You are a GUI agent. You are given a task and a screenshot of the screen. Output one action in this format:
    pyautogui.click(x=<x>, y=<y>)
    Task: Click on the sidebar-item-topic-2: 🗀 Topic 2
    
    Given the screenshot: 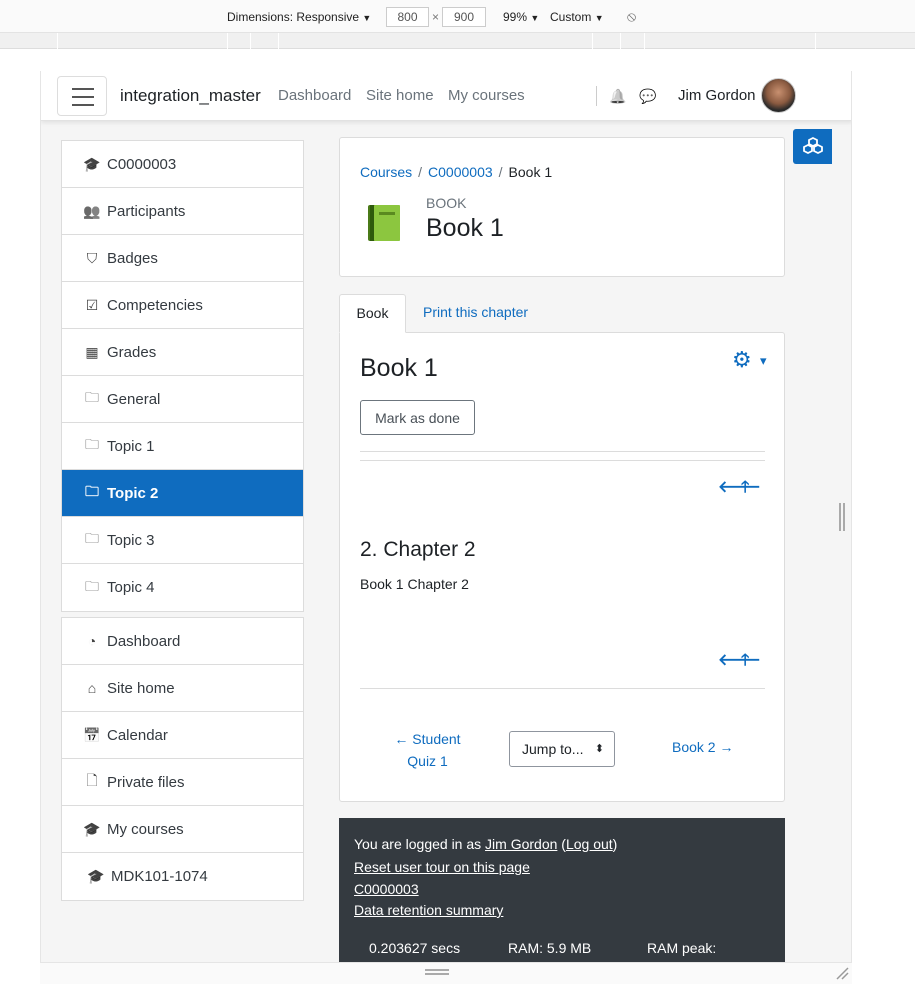 What is the action you would take?
    pyautogui.click(x=182, y=493)
    